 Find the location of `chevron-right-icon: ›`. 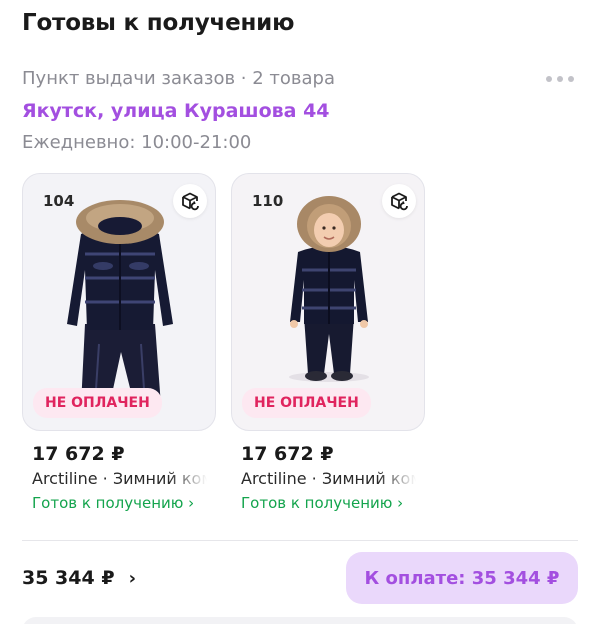

chevron-right-icon: › is located at coordinates (132, 578).